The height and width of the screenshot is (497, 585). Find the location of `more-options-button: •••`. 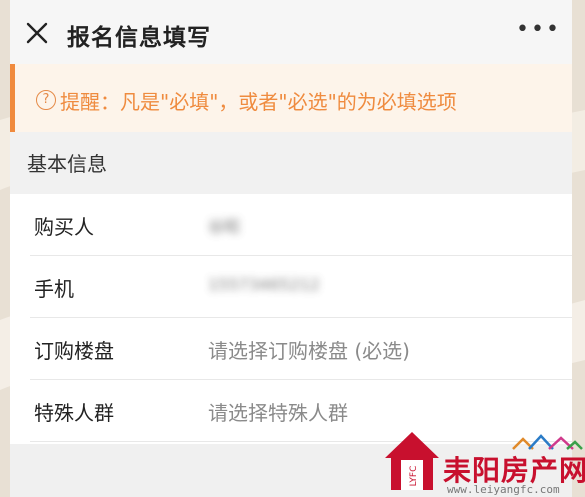

more-options-button: ••• is located at coordinates (537, 31).